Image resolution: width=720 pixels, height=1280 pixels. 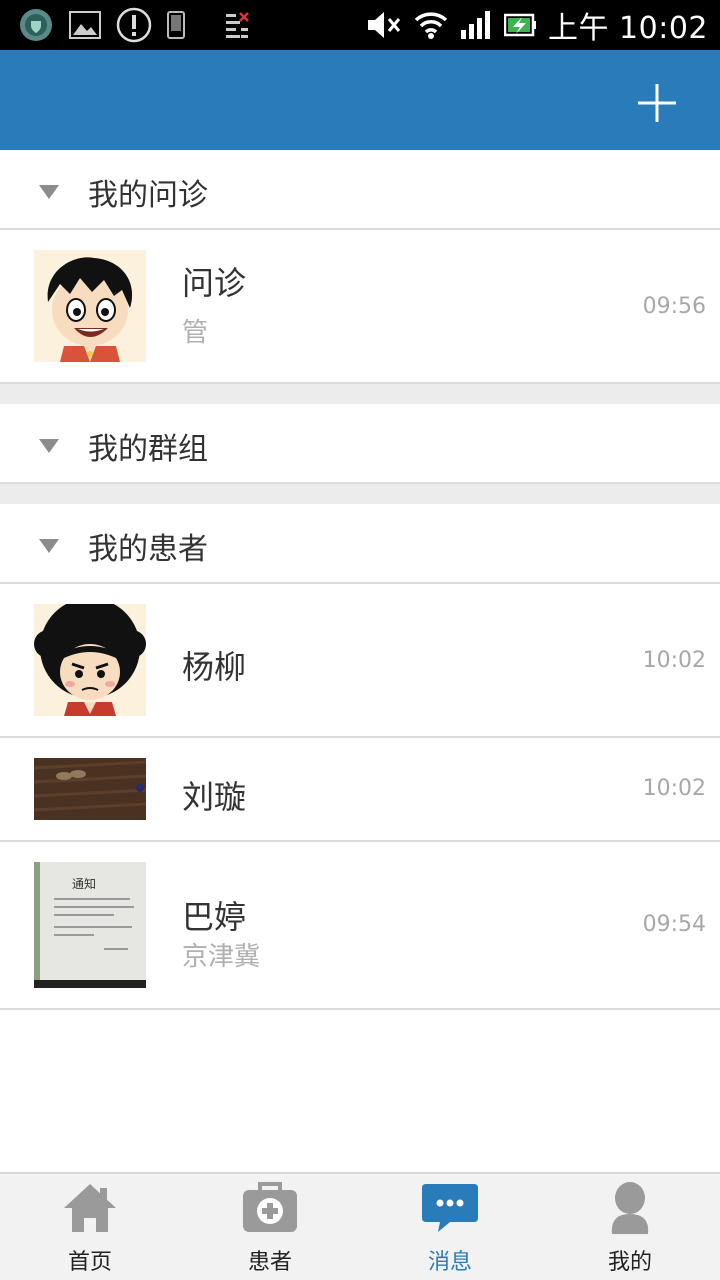 I want to click on contact-subtitle: 京津冀, so click(x=221, y=957).